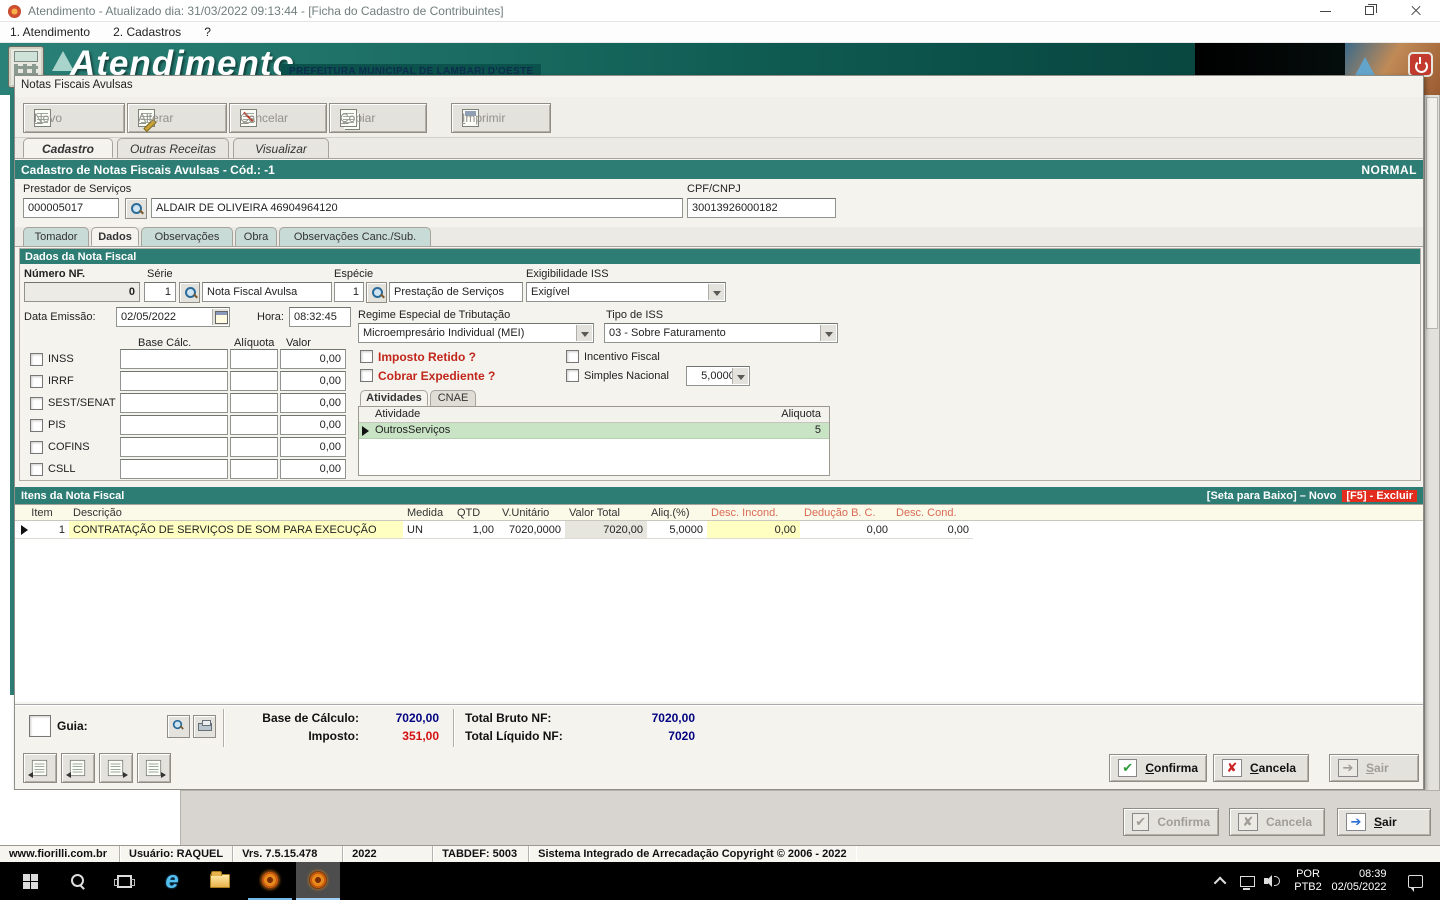 This screenshot has width=1440, height=900. What do you see at coordinates (349, 292) in the screenshot?
I see `especie-num-input: 1` at bounding box center [349, 292].